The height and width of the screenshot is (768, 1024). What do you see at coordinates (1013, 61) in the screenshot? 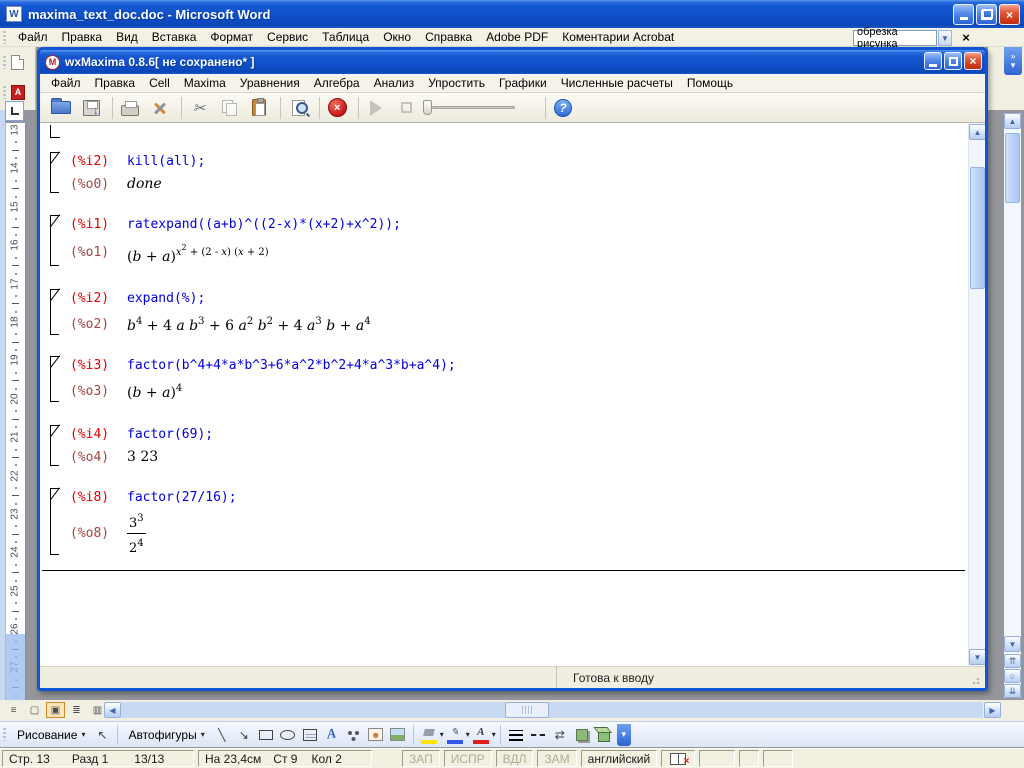
I see `toolbar-overflow-button: » ▾` at bounding box center [1013, 61].